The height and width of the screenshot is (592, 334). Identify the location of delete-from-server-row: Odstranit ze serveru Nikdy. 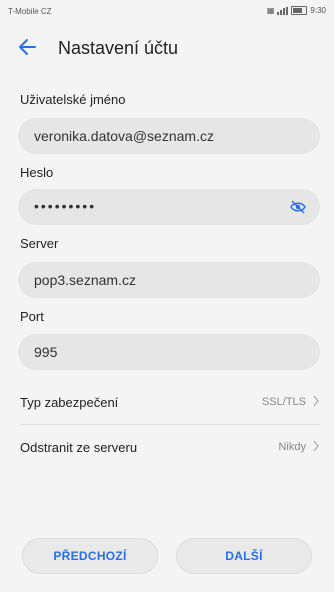
(167, 448).